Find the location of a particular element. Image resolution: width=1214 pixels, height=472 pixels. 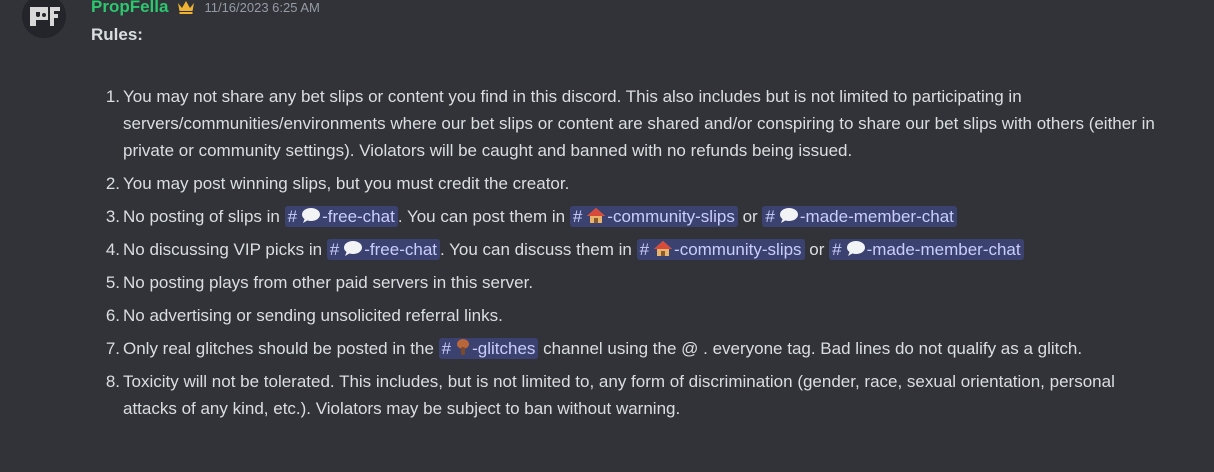

avatar is located at coordinates (44, 19).